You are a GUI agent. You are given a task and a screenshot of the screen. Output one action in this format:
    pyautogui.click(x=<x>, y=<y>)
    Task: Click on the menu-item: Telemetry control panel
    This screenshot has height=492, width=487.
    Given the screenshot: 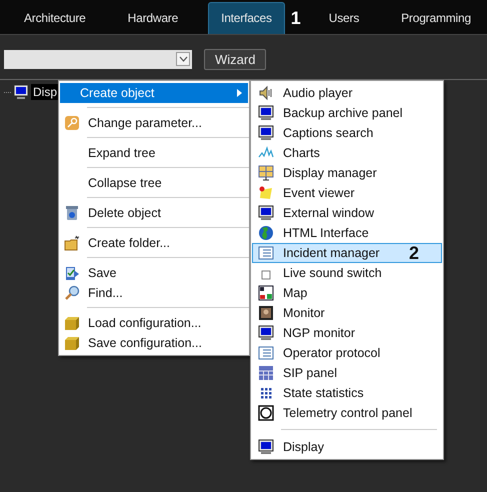 What is the action you would take?
    pyautogui.click(x=347, y=413)
    